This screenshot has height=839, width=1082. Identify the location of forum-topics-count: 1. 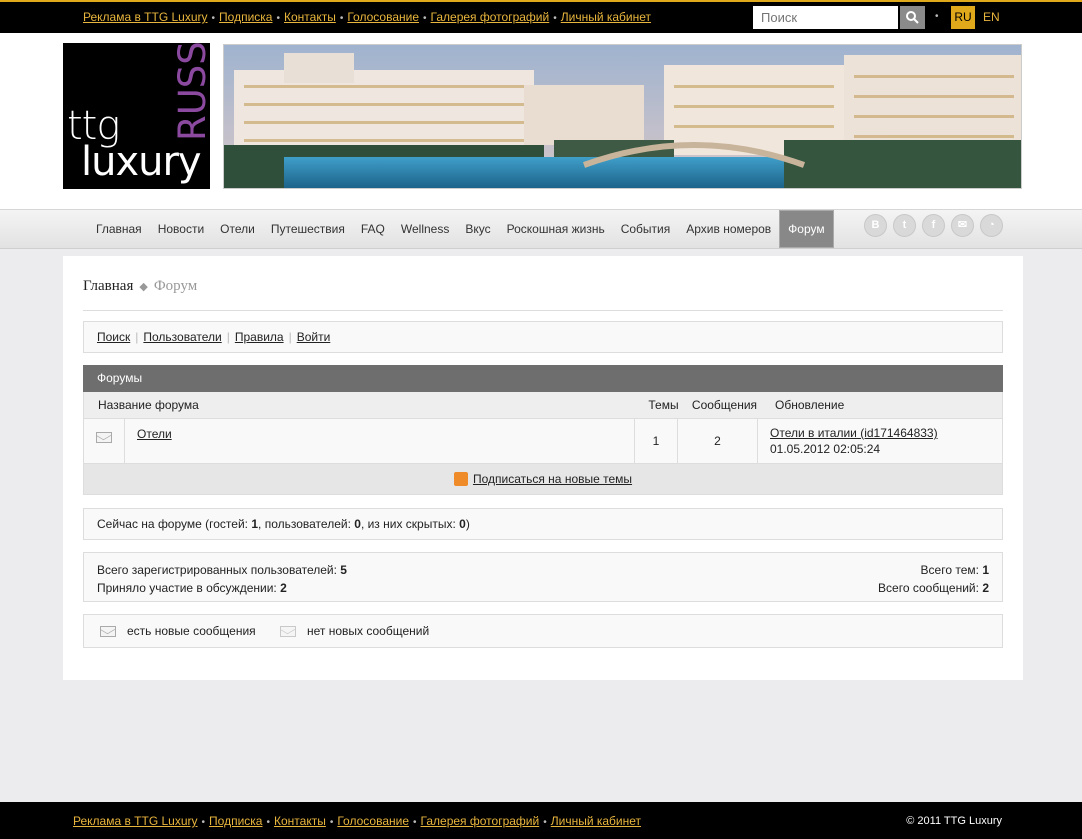
(656, 441).